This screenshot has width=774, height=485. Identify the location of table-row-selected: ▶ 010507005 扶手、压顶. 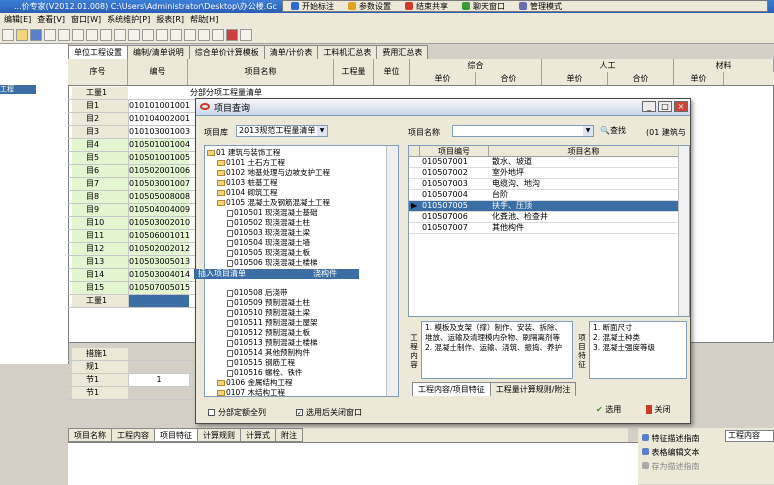
(544, 206).